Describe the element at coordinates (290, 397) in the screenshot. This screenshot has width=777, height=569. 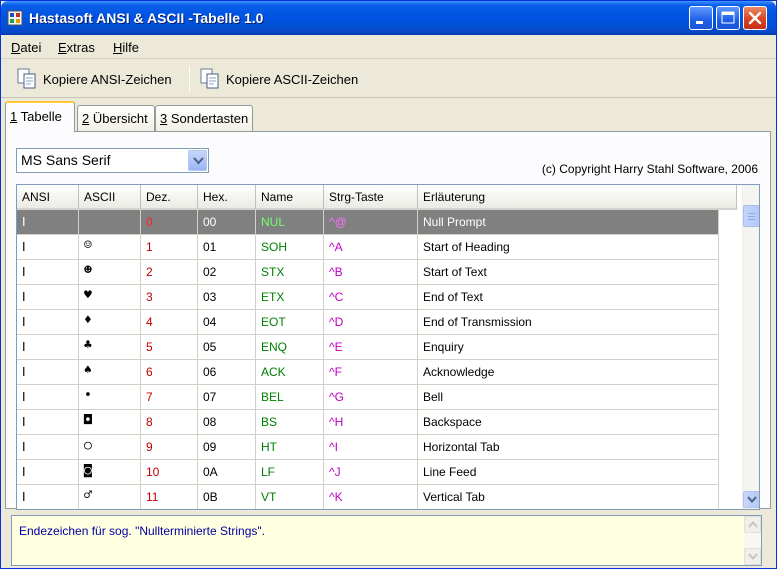
I see `cell-name: BEL` at that location.